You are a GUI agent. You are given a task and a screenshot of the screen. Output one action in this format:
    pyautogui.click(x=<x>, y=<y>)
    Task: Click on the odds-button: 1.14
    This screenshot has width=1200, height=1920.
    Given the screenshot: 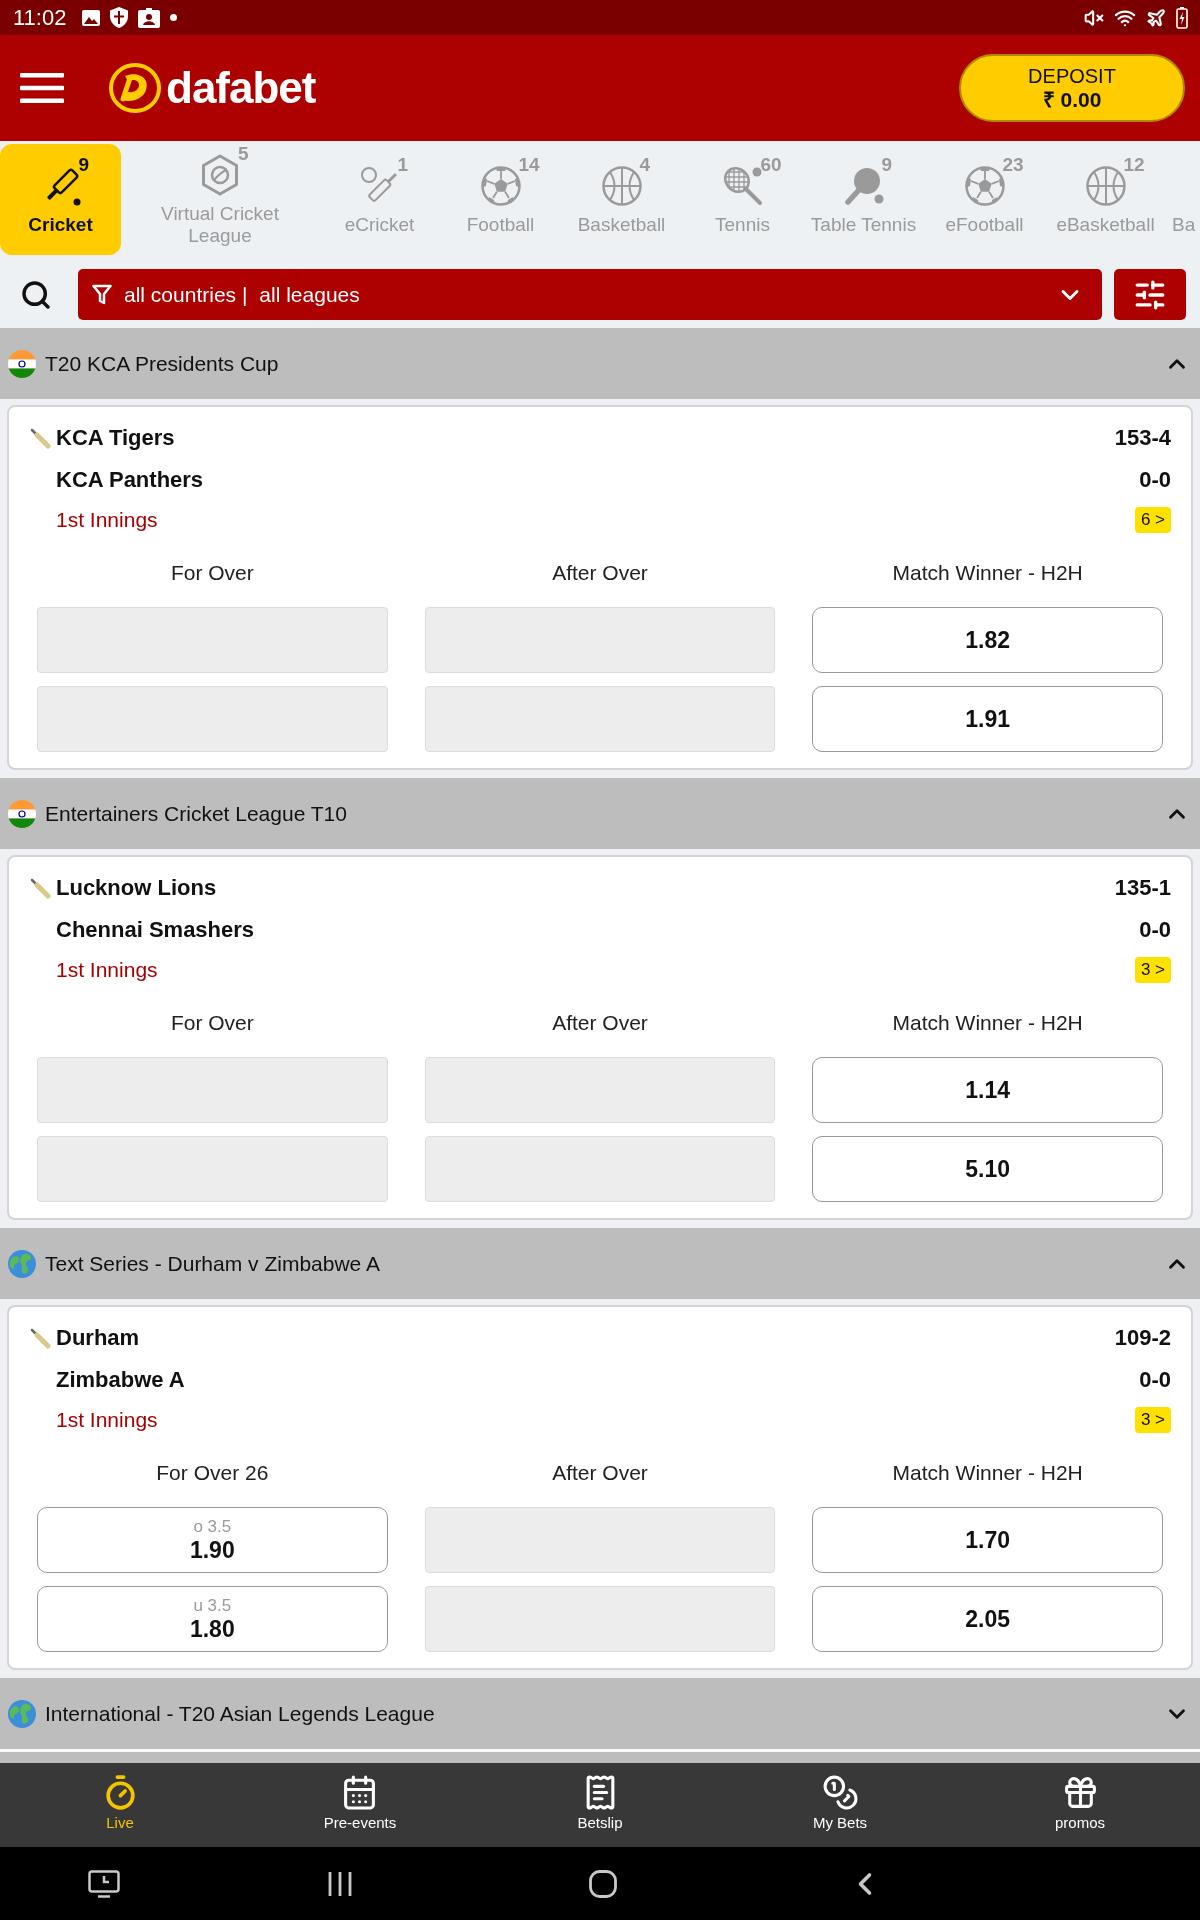 What is the action you would take?
    pyautogui.click(x=987, y=1090)
    